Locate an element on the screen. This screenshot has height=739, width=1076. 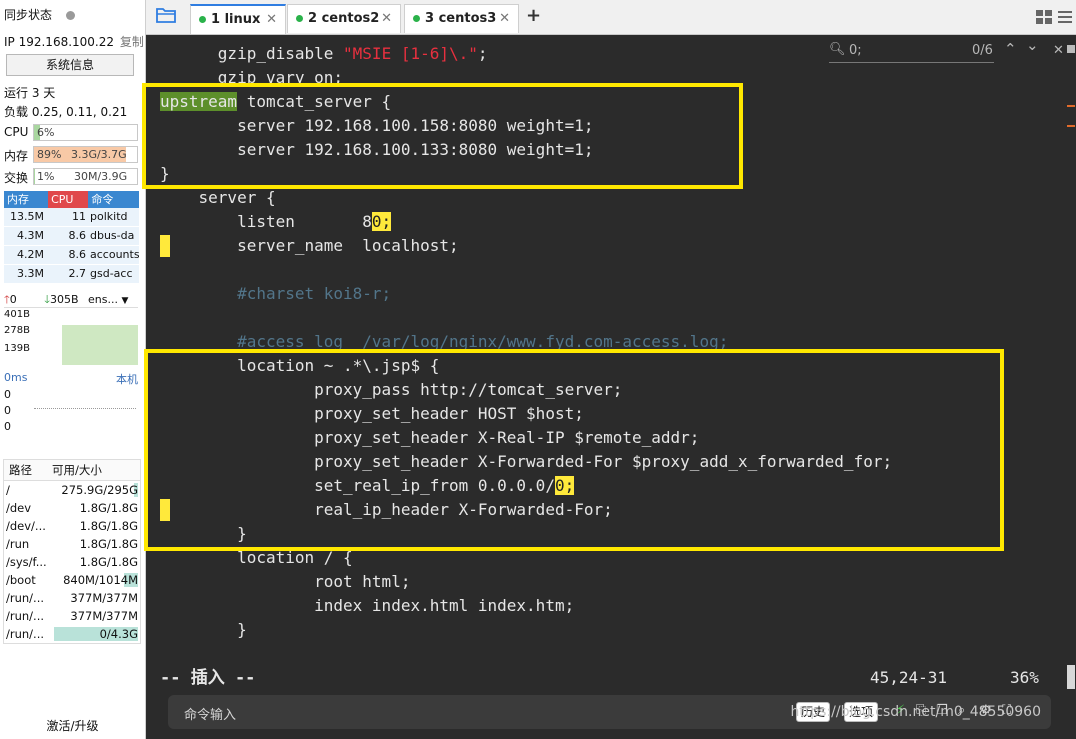
disk-row: /dev/... 1.8G/1.8G is located at coordinates (72, 526).